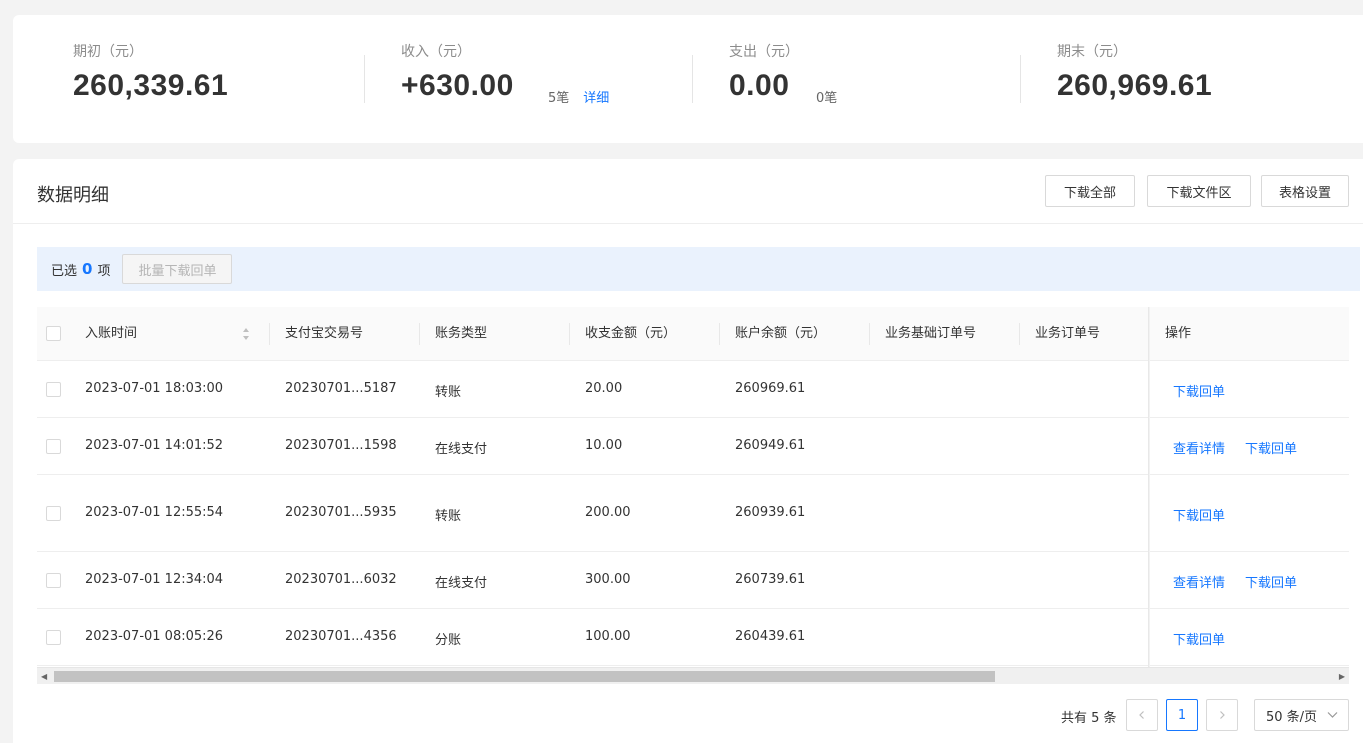  I want to click on selection-count: 0, so click(87, 269).